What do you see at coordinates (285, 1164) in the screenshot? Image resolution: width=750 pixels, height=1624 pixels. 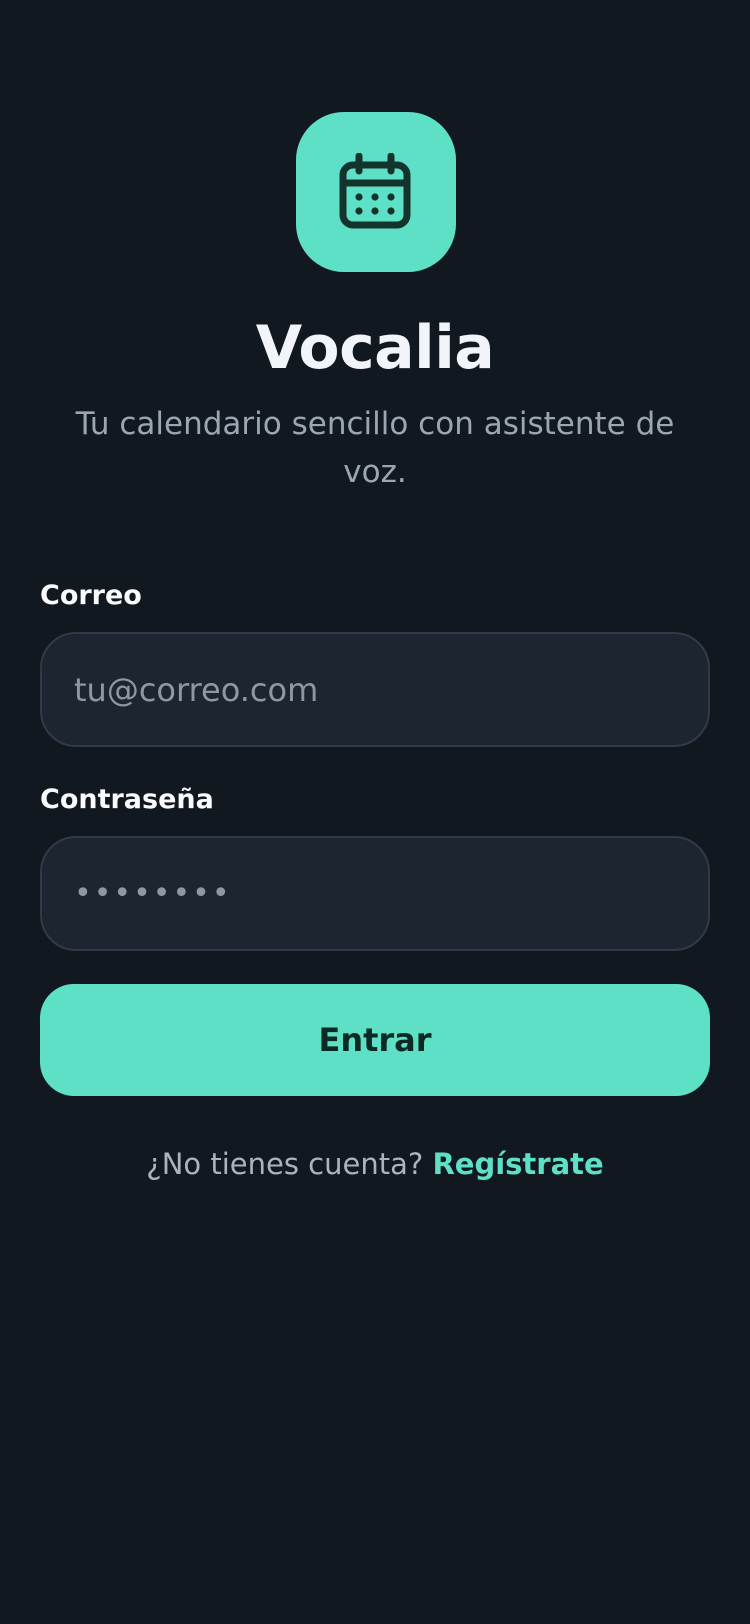 I see `signup-prompt: ¿No tienes cuenta?` at bounding box center [285, 1164].